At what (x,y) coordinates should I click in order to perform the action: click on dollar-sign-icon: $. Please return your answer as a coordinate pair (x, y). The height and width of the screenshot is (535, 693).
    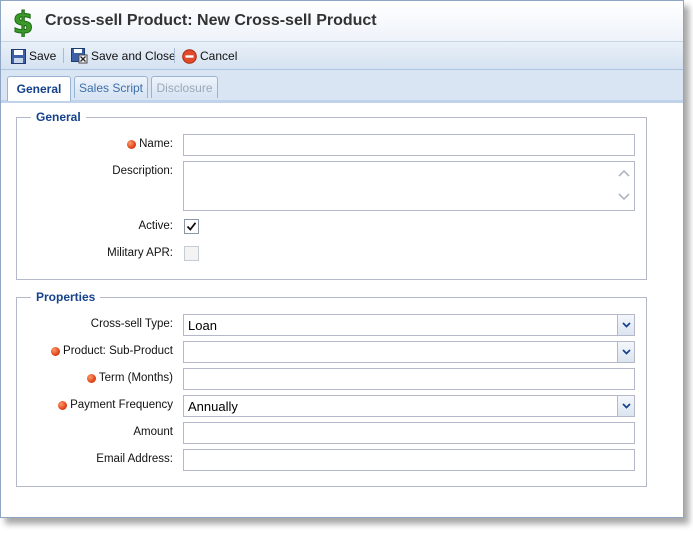
    Looking at the image, I should click on (23, 22).